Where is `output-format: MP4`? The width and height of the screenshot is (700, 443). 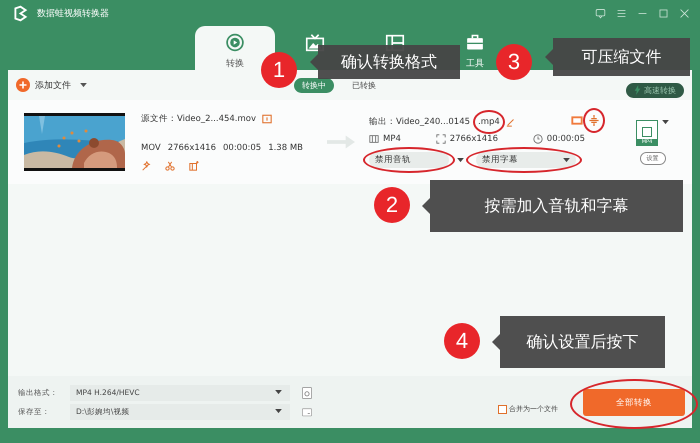
output-format: MP4 is located at coordinates (392, 139).